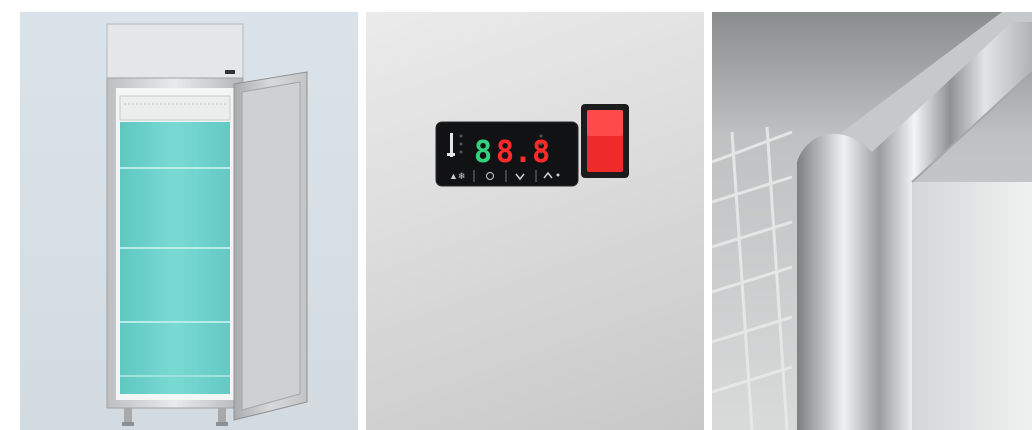 The image size is (1032, 430). Describe the element at coordinates (523, 152) in the screenshot. I see `controller-readout-red: 8.8` at that location.